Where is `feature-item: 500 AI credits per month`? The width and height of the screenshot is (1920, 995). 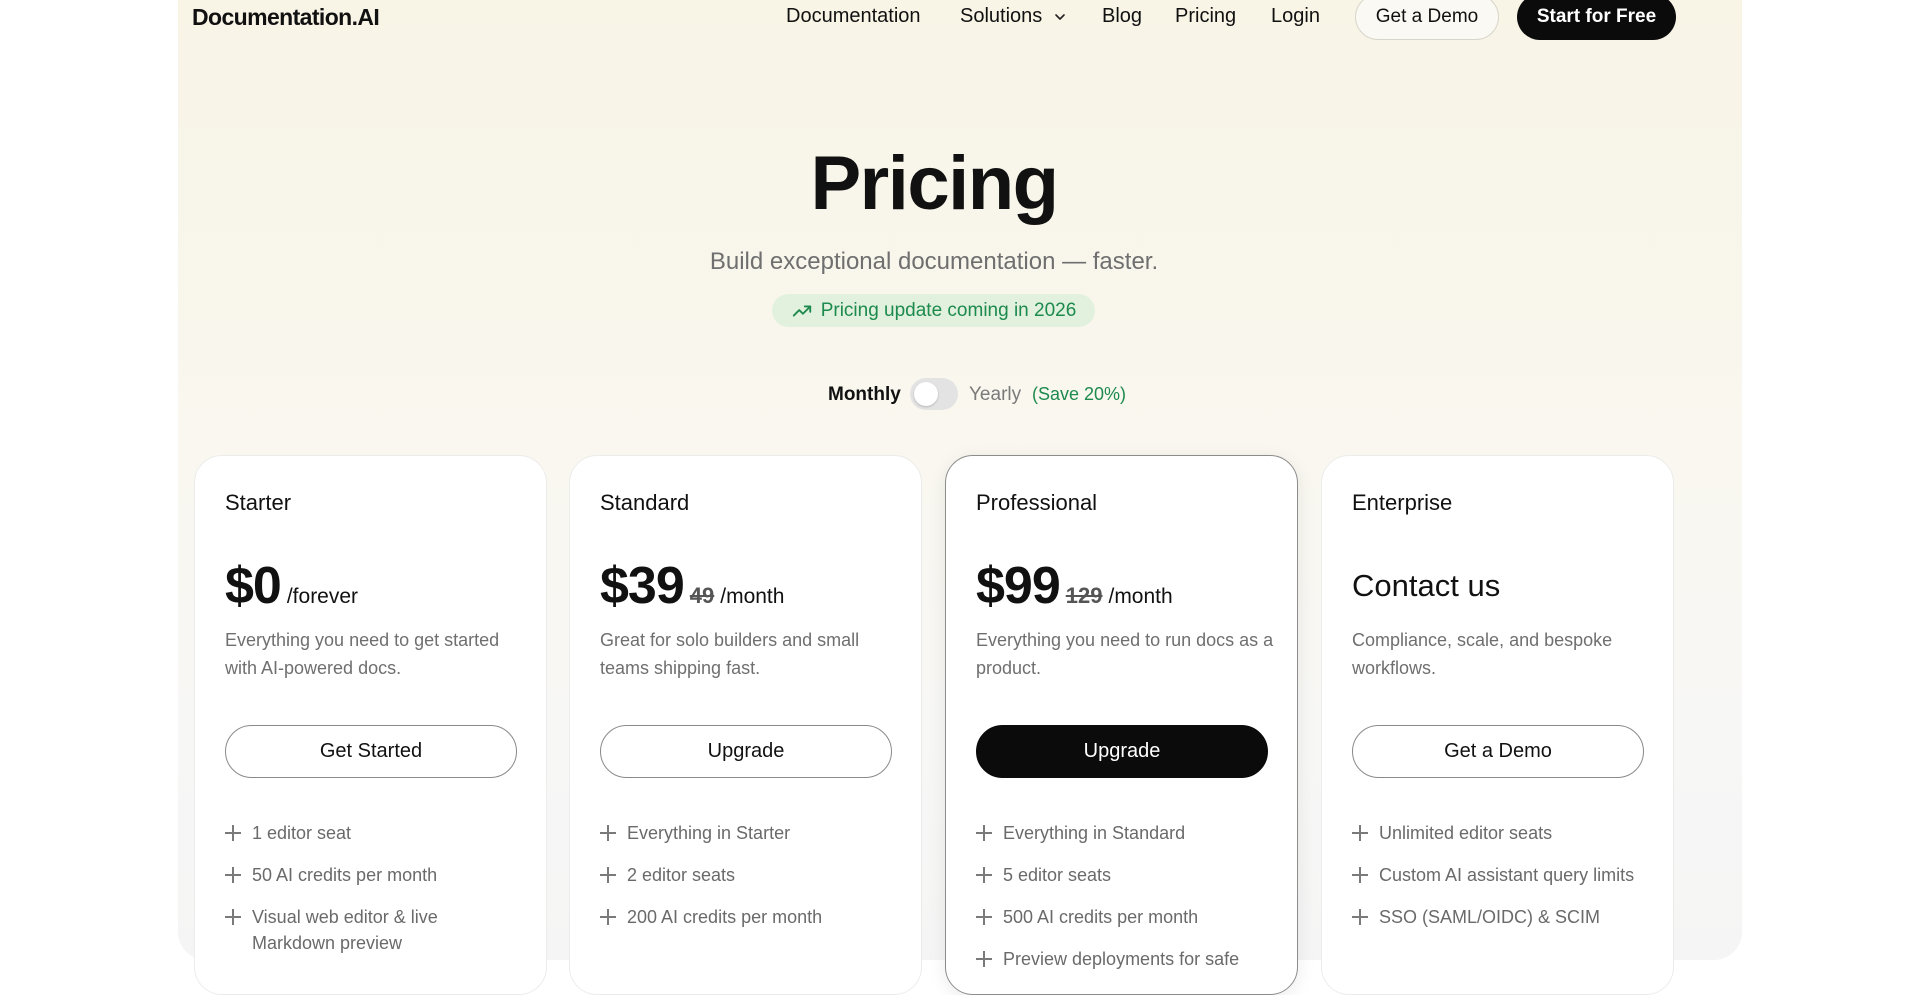 feature-item: 500 AI credits per month is located at coordinates (1126, 917).